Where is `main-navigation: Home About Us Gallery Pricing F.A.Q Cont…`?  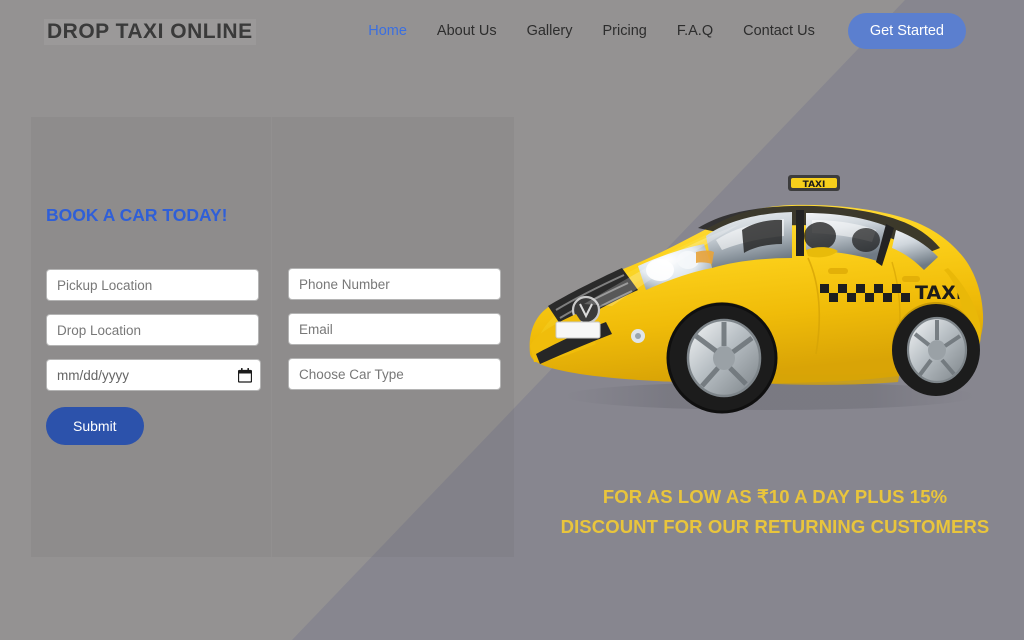
main-navigation: Home About Us Gallery Pricing F.A.Q Cont… is located at coordinates (659, 31).